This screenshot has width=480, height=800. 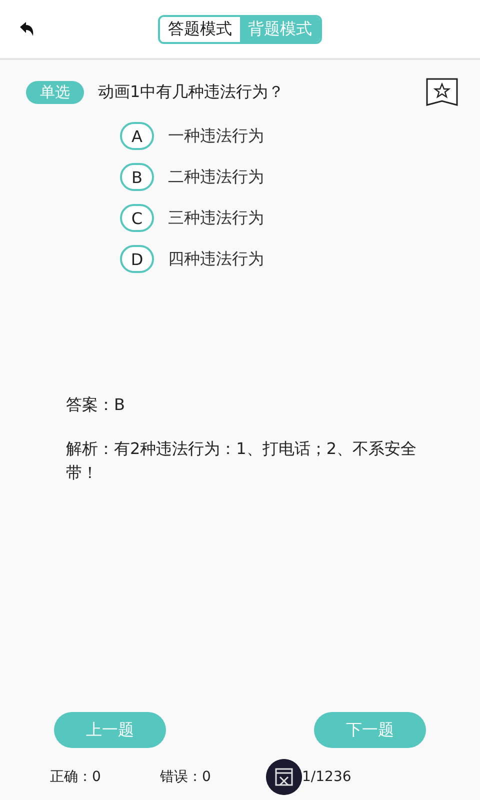 What do you see at coordinates (300, 136) in the screenshot?
I see `answer-option: A 一种违法行为` at bounding box center [300, 136].